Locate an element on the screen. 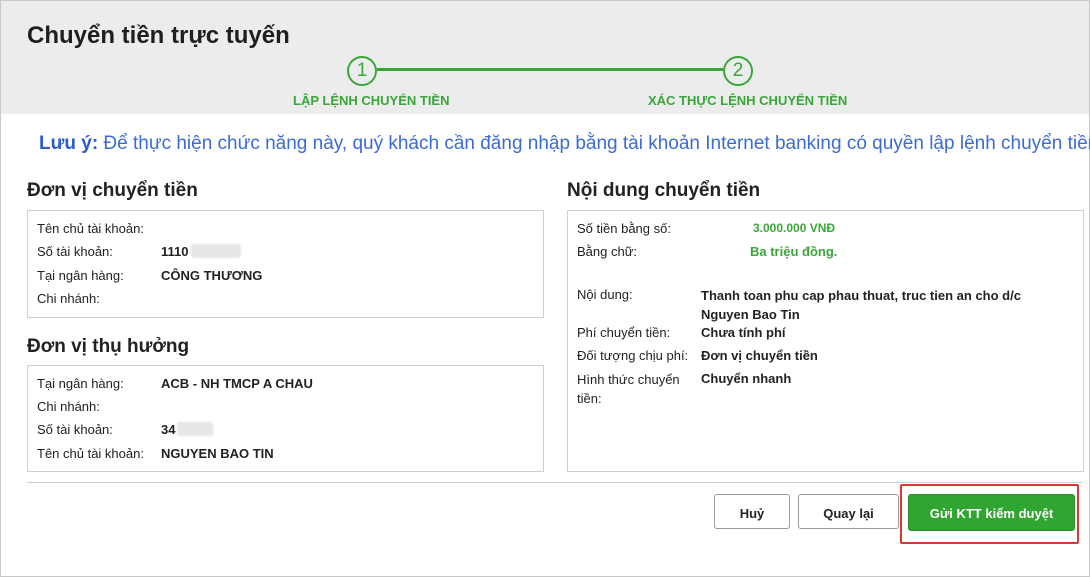  amount-number-label: Số tiền bằng số: is located at coordinates (624, 228).